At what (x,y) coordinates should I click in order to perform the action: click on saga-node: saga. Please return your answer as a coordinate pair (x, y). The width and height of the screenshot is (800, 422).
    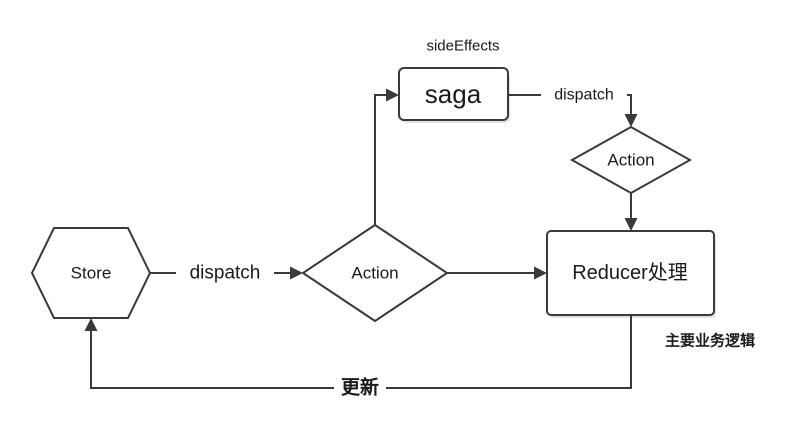
    Looking at the image, I should click on (454, 95).